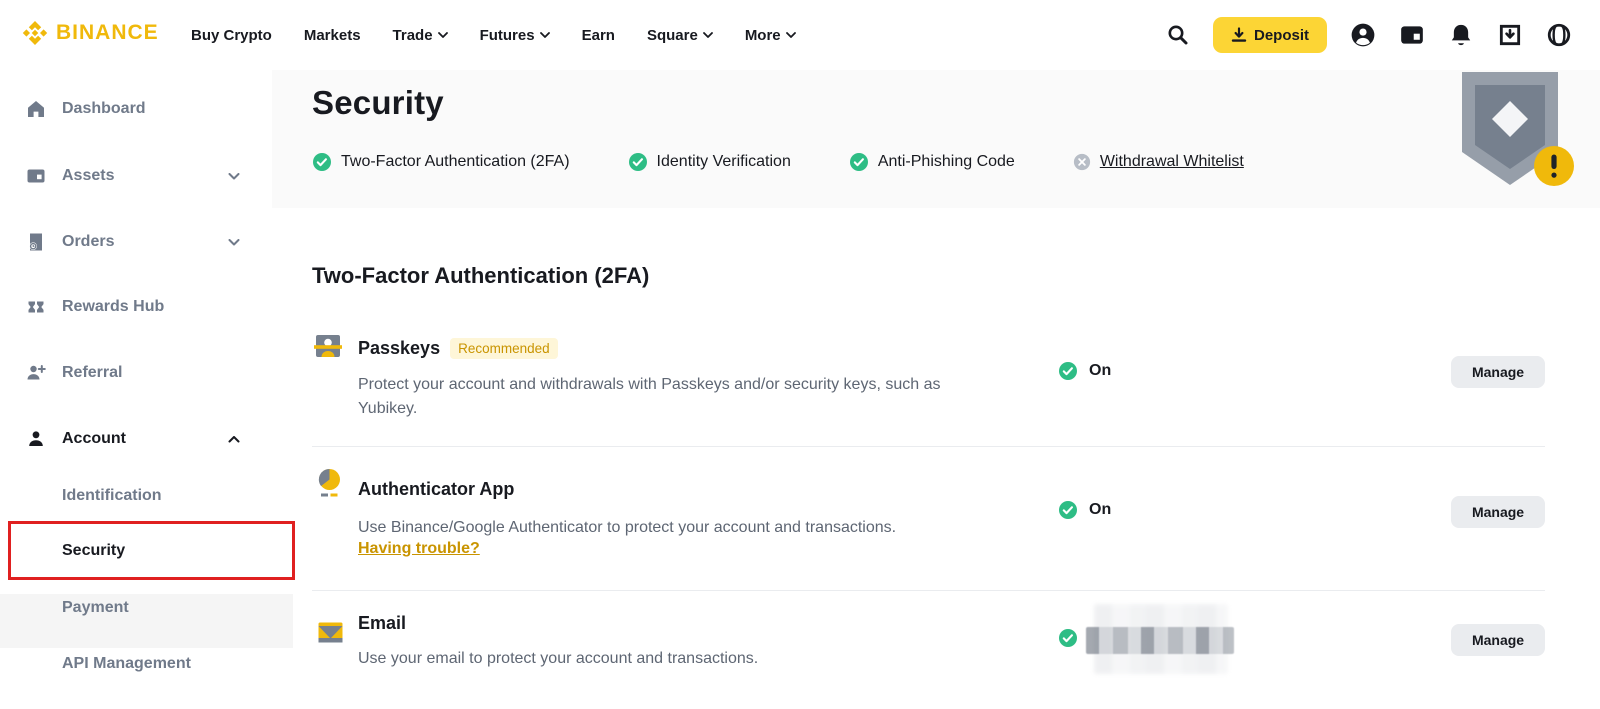 The height and width of the screenshot is (709, 1600). What do you see at coordinates (234, 438) in the screenshot?
I see `chevron-up-icon` at bounding box center [234, 438].